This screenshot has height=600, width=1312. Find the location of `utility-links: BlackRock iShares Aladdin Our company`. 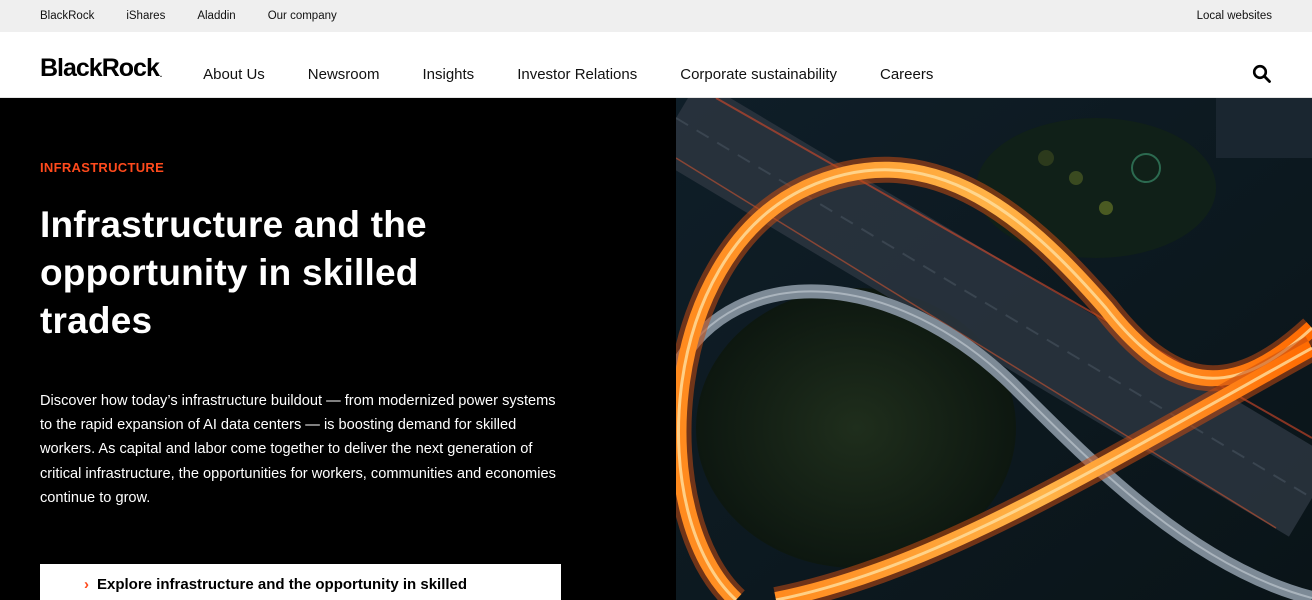

utility-links: BlackRock iShares Aladdin Our company is located at coordinates (188, 16).